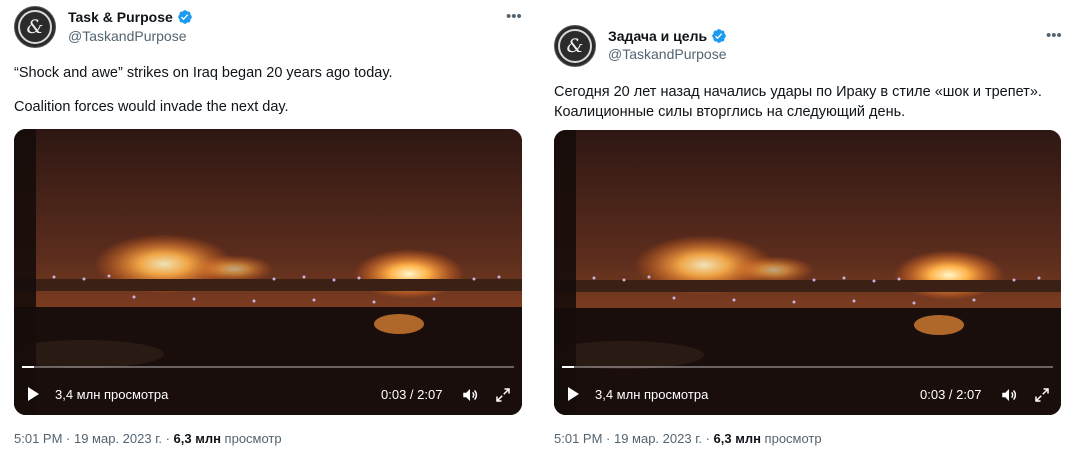  I want to click on divider, so click(536, 230).